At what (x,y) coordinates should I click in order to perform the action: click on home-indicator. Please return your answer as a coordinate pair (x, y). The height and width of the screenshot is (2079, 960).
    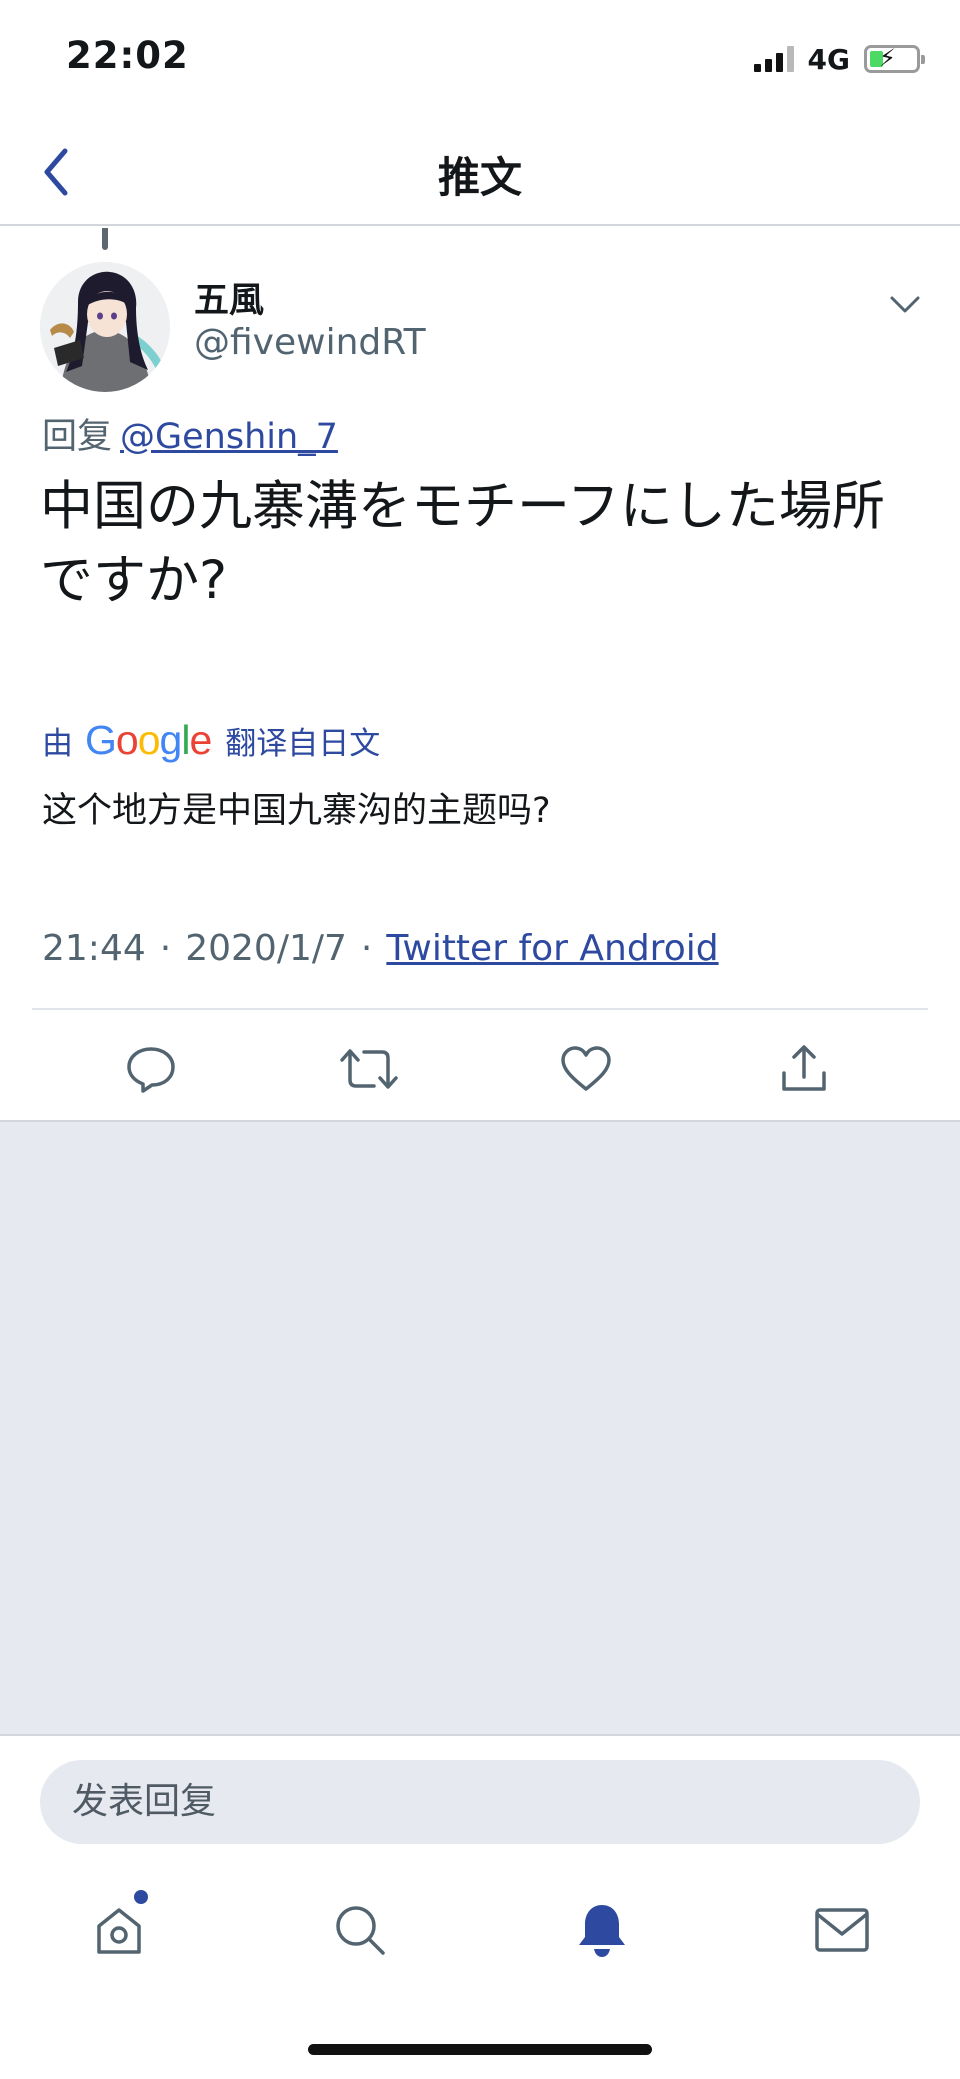
    Looking at the image, I should click on (480, 2049).